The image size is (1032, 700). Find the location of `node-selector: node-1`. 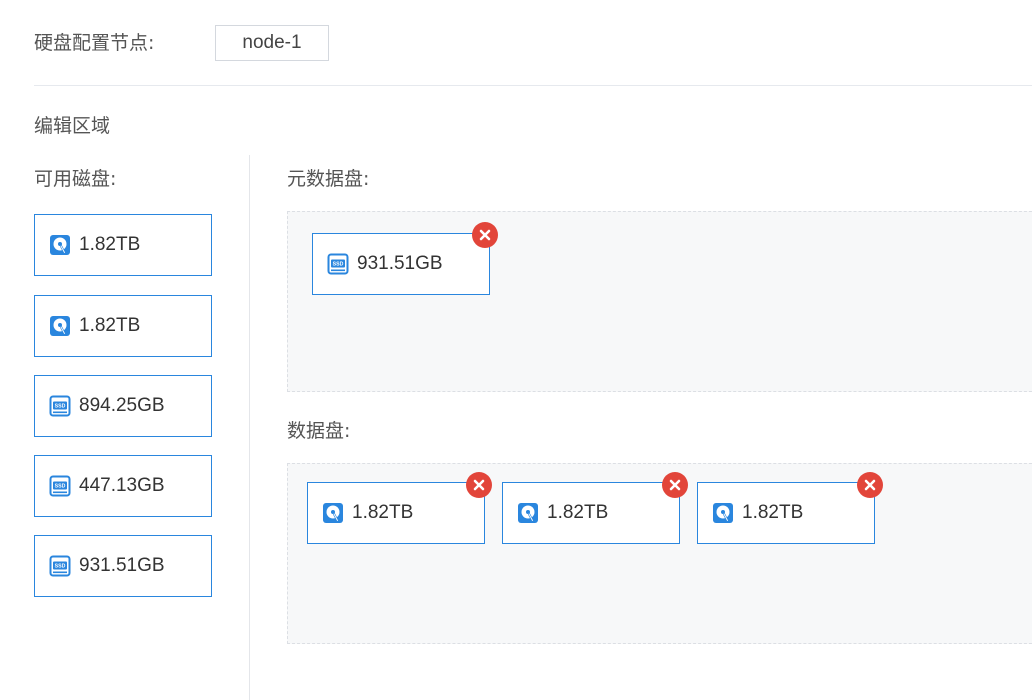

node-selector: node-1 is located at coordinates (272, 43).